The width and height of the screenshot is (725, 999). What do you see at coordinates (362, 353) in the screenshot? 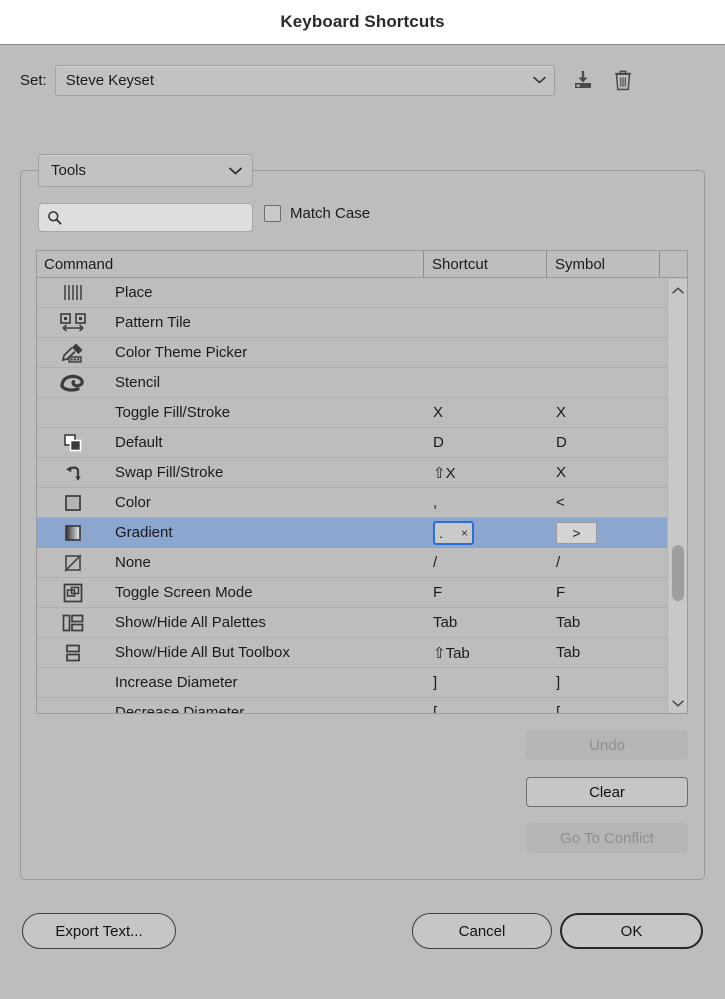
I see `table-row: Color Theme Picker` at bounding box center [362, 353].